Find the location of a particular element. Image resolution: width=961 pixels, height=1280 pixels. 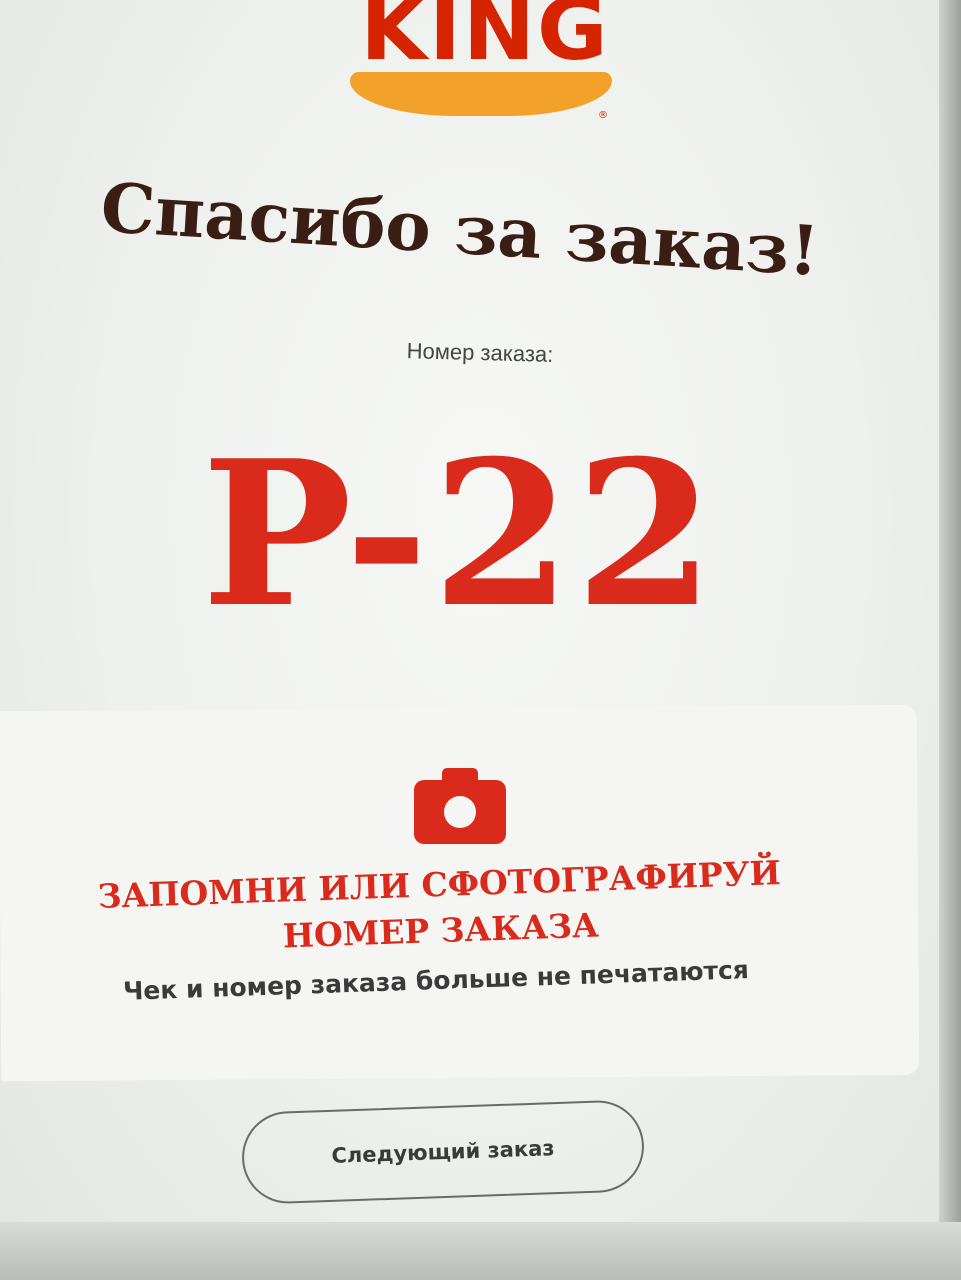

order-number-label: Номер заказа: is located at coordinates (480, 352).